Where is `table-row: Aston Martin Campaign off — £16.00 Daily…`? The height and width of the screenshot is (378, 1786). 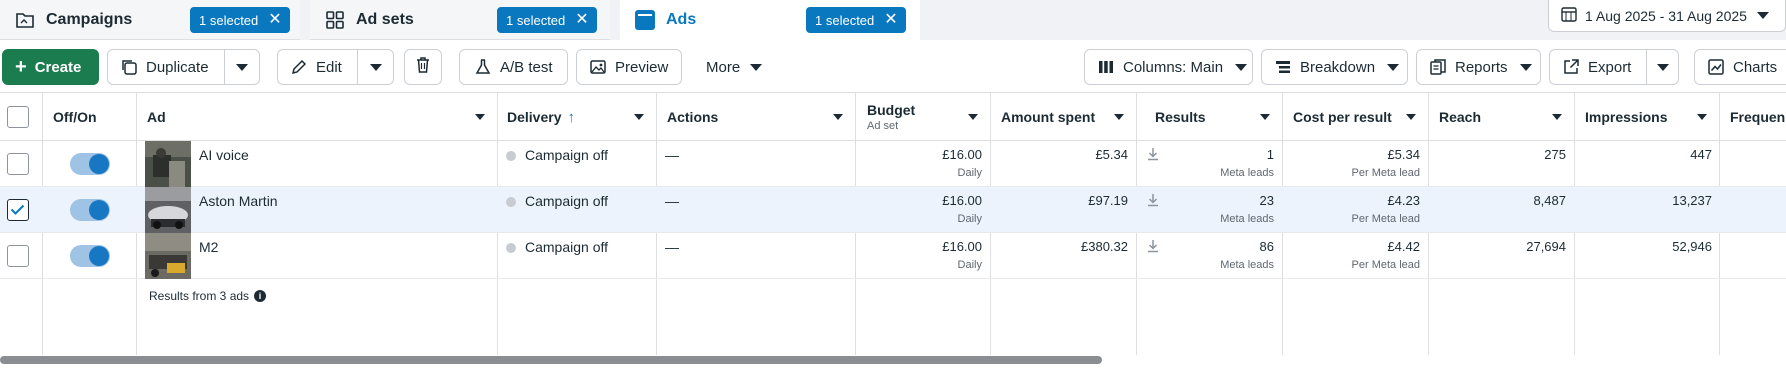 table-row: Aston Martin Campaign off — £16.00 Daily… is located at coordinates (893, 210).